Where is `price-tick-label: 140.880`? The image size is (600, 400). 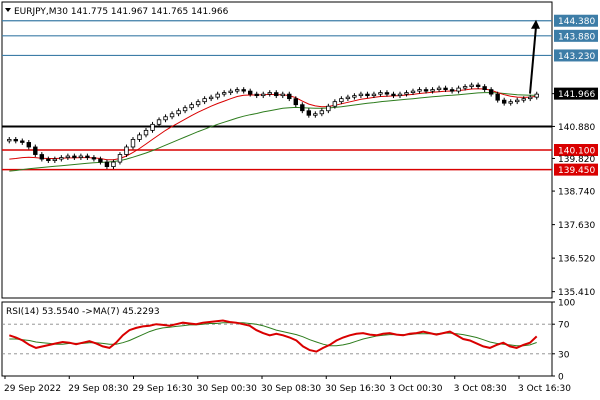
price-tick-label: 140.880 is located at coordinates (576, 128).